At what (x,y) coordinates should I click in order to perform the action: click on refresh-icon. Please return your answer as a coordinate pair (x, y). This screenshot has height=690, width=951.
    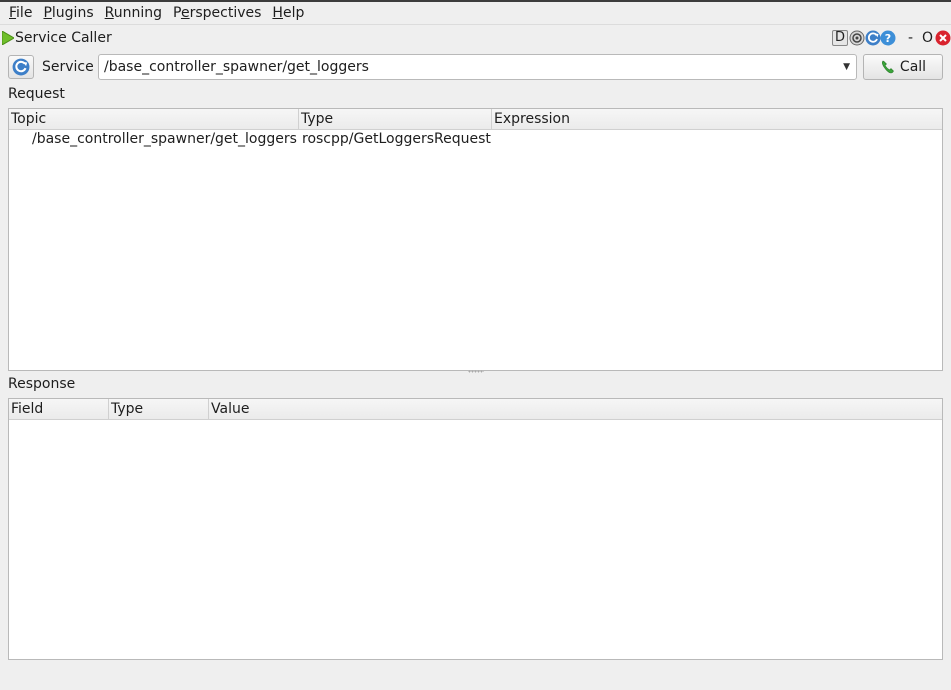
    Looking at the image, I should click on (21, 67).